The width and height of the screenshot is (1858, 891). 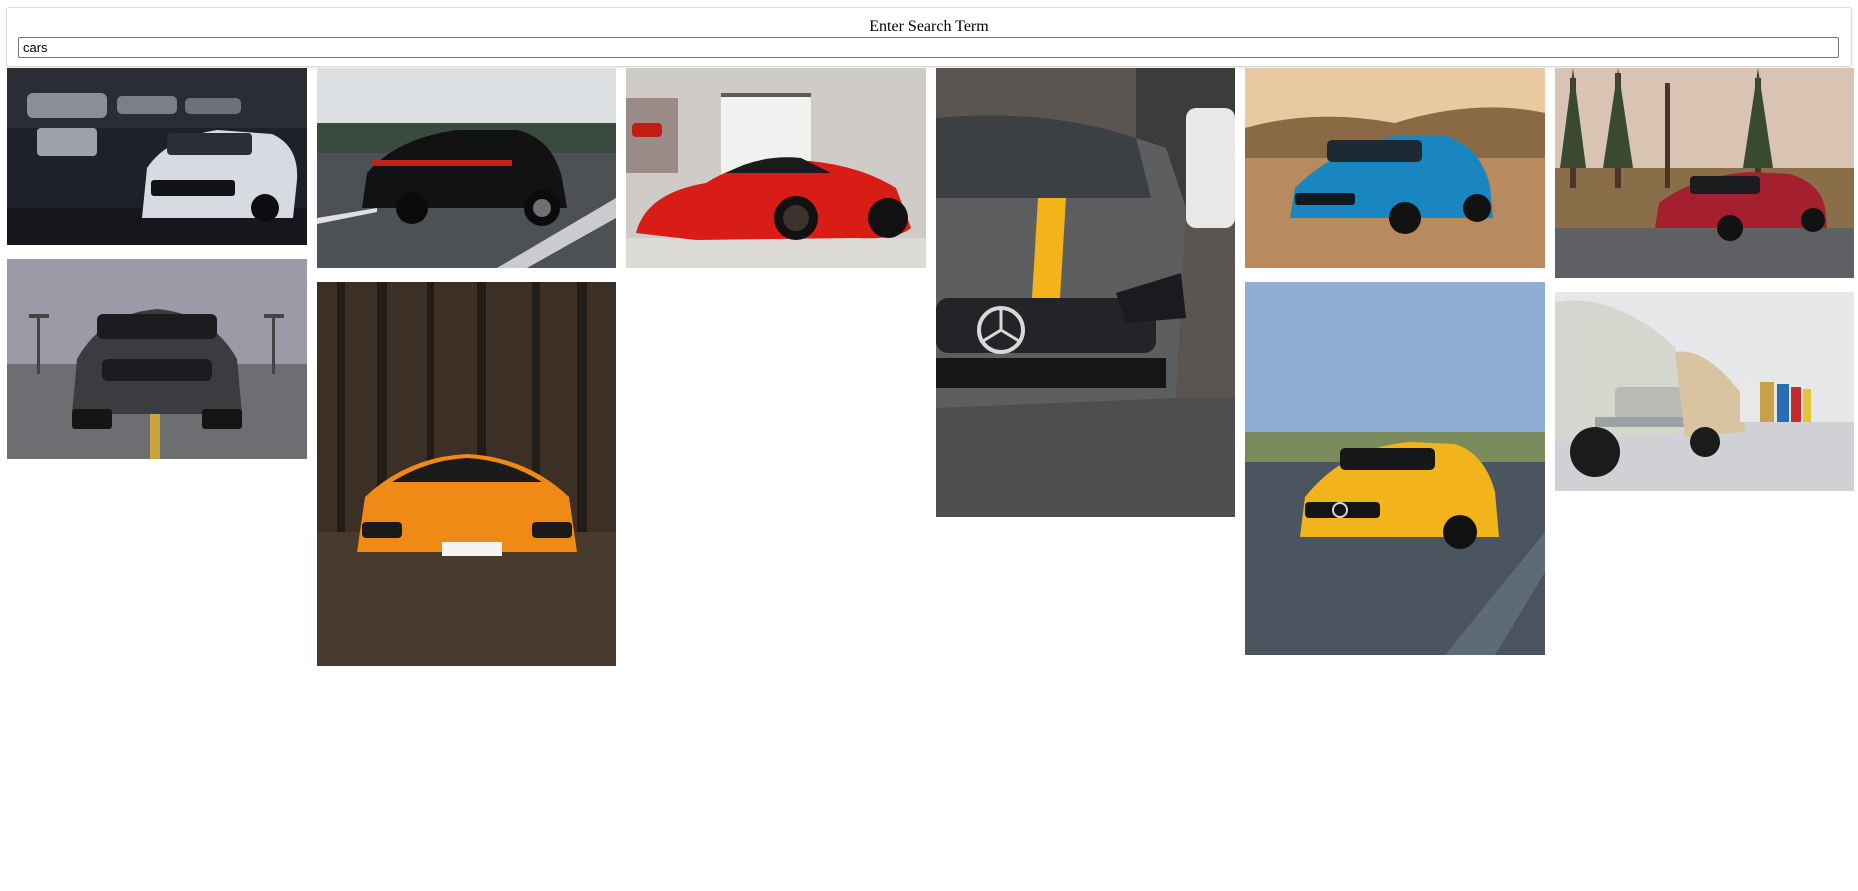 I want to click on search-input, so click(x=928, y=47).